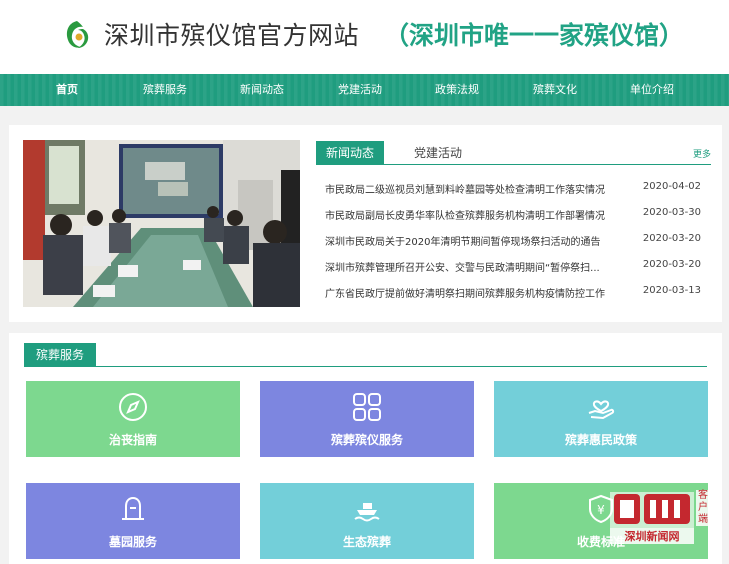  I want to click on service-card-label: 殡葬殡仪服务, so click(366, 440).